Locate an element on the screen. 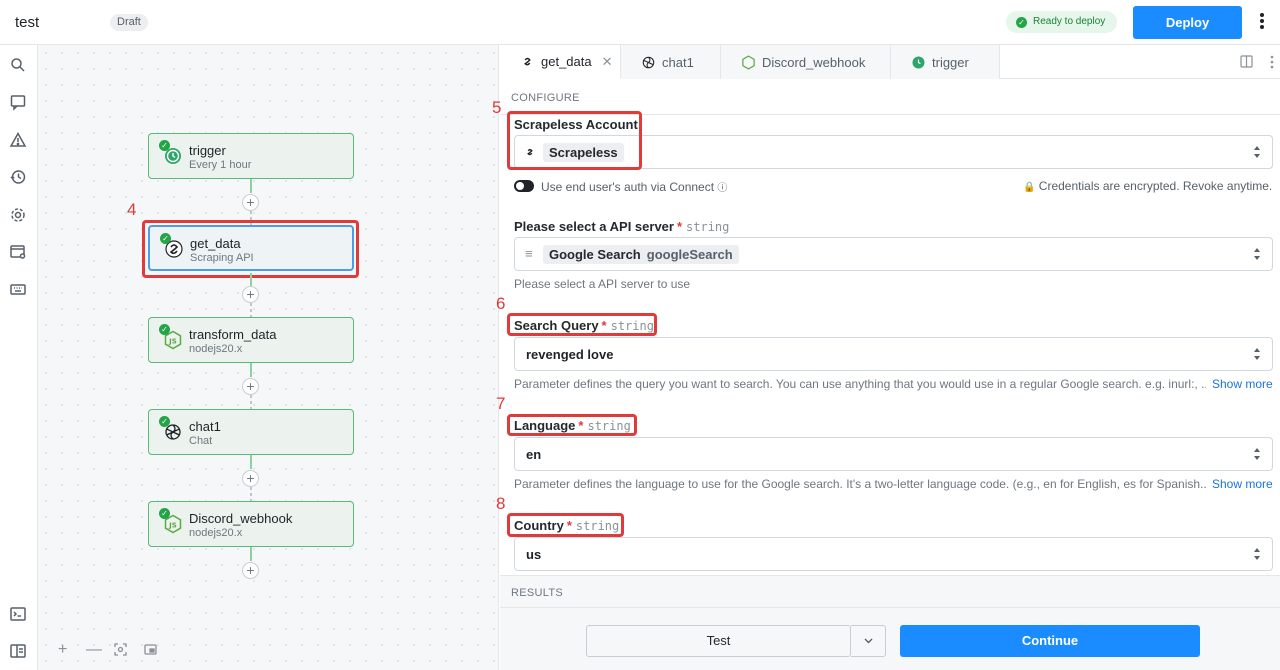  warning-icon is located at coordinates (18, 140).